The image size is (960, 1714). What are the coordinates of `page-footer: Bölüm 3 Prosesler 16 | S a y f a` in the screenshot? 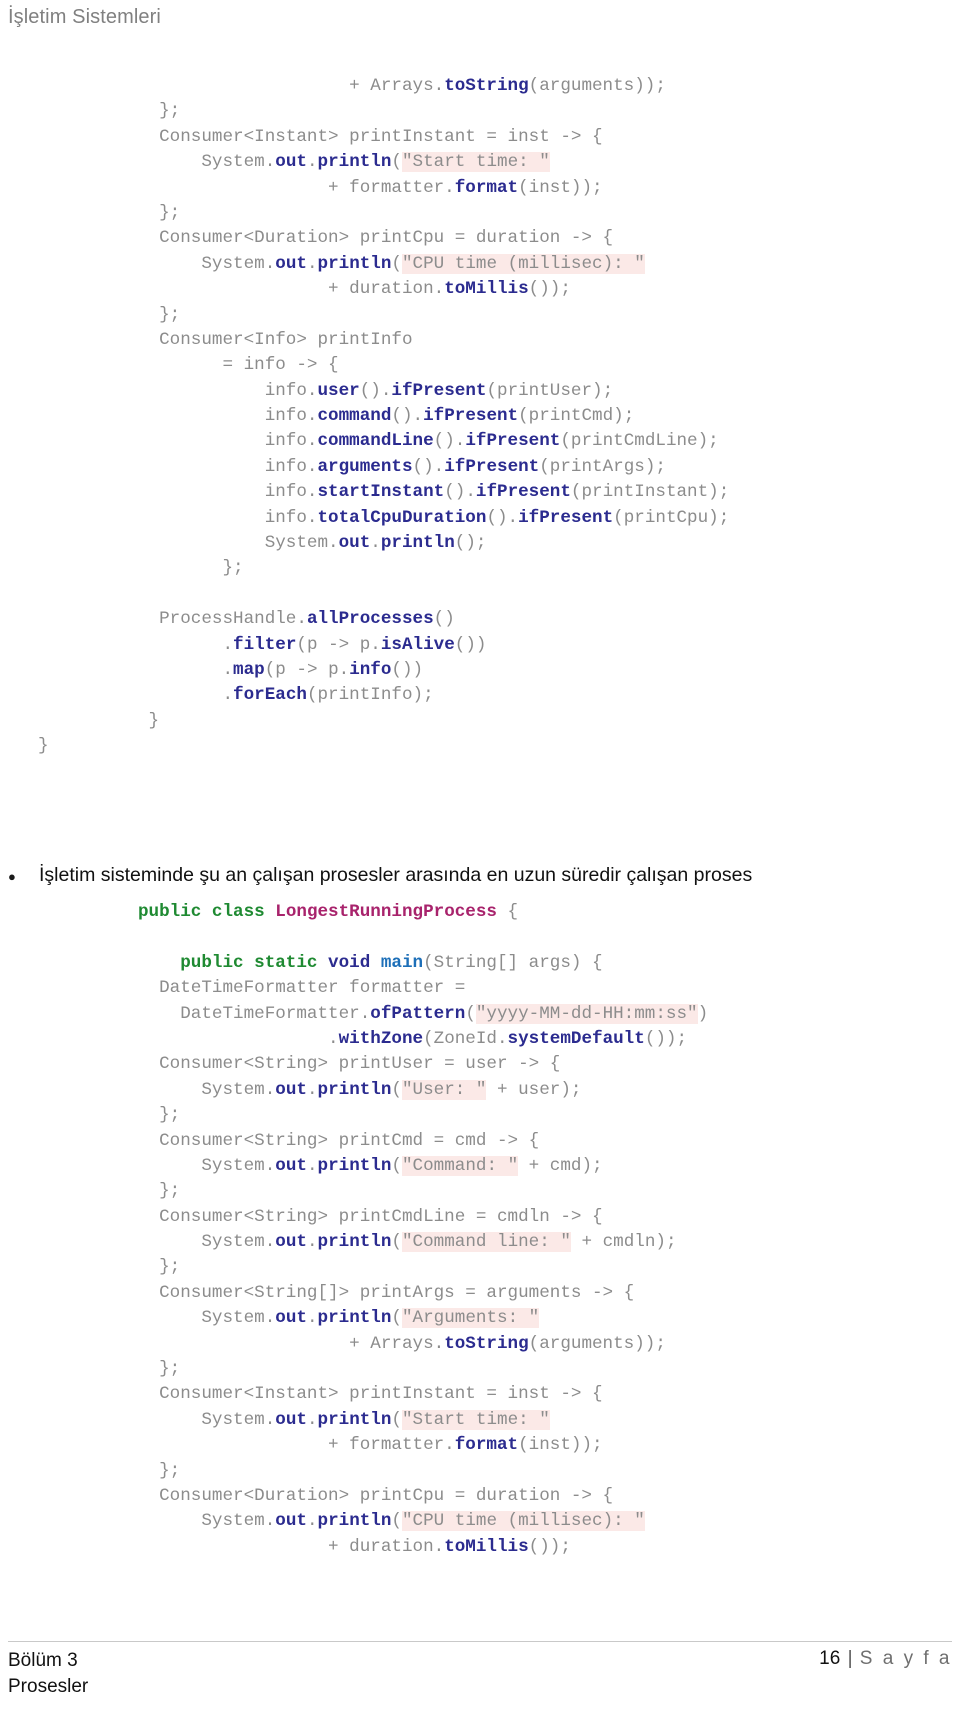 It's located at (480, 1670).